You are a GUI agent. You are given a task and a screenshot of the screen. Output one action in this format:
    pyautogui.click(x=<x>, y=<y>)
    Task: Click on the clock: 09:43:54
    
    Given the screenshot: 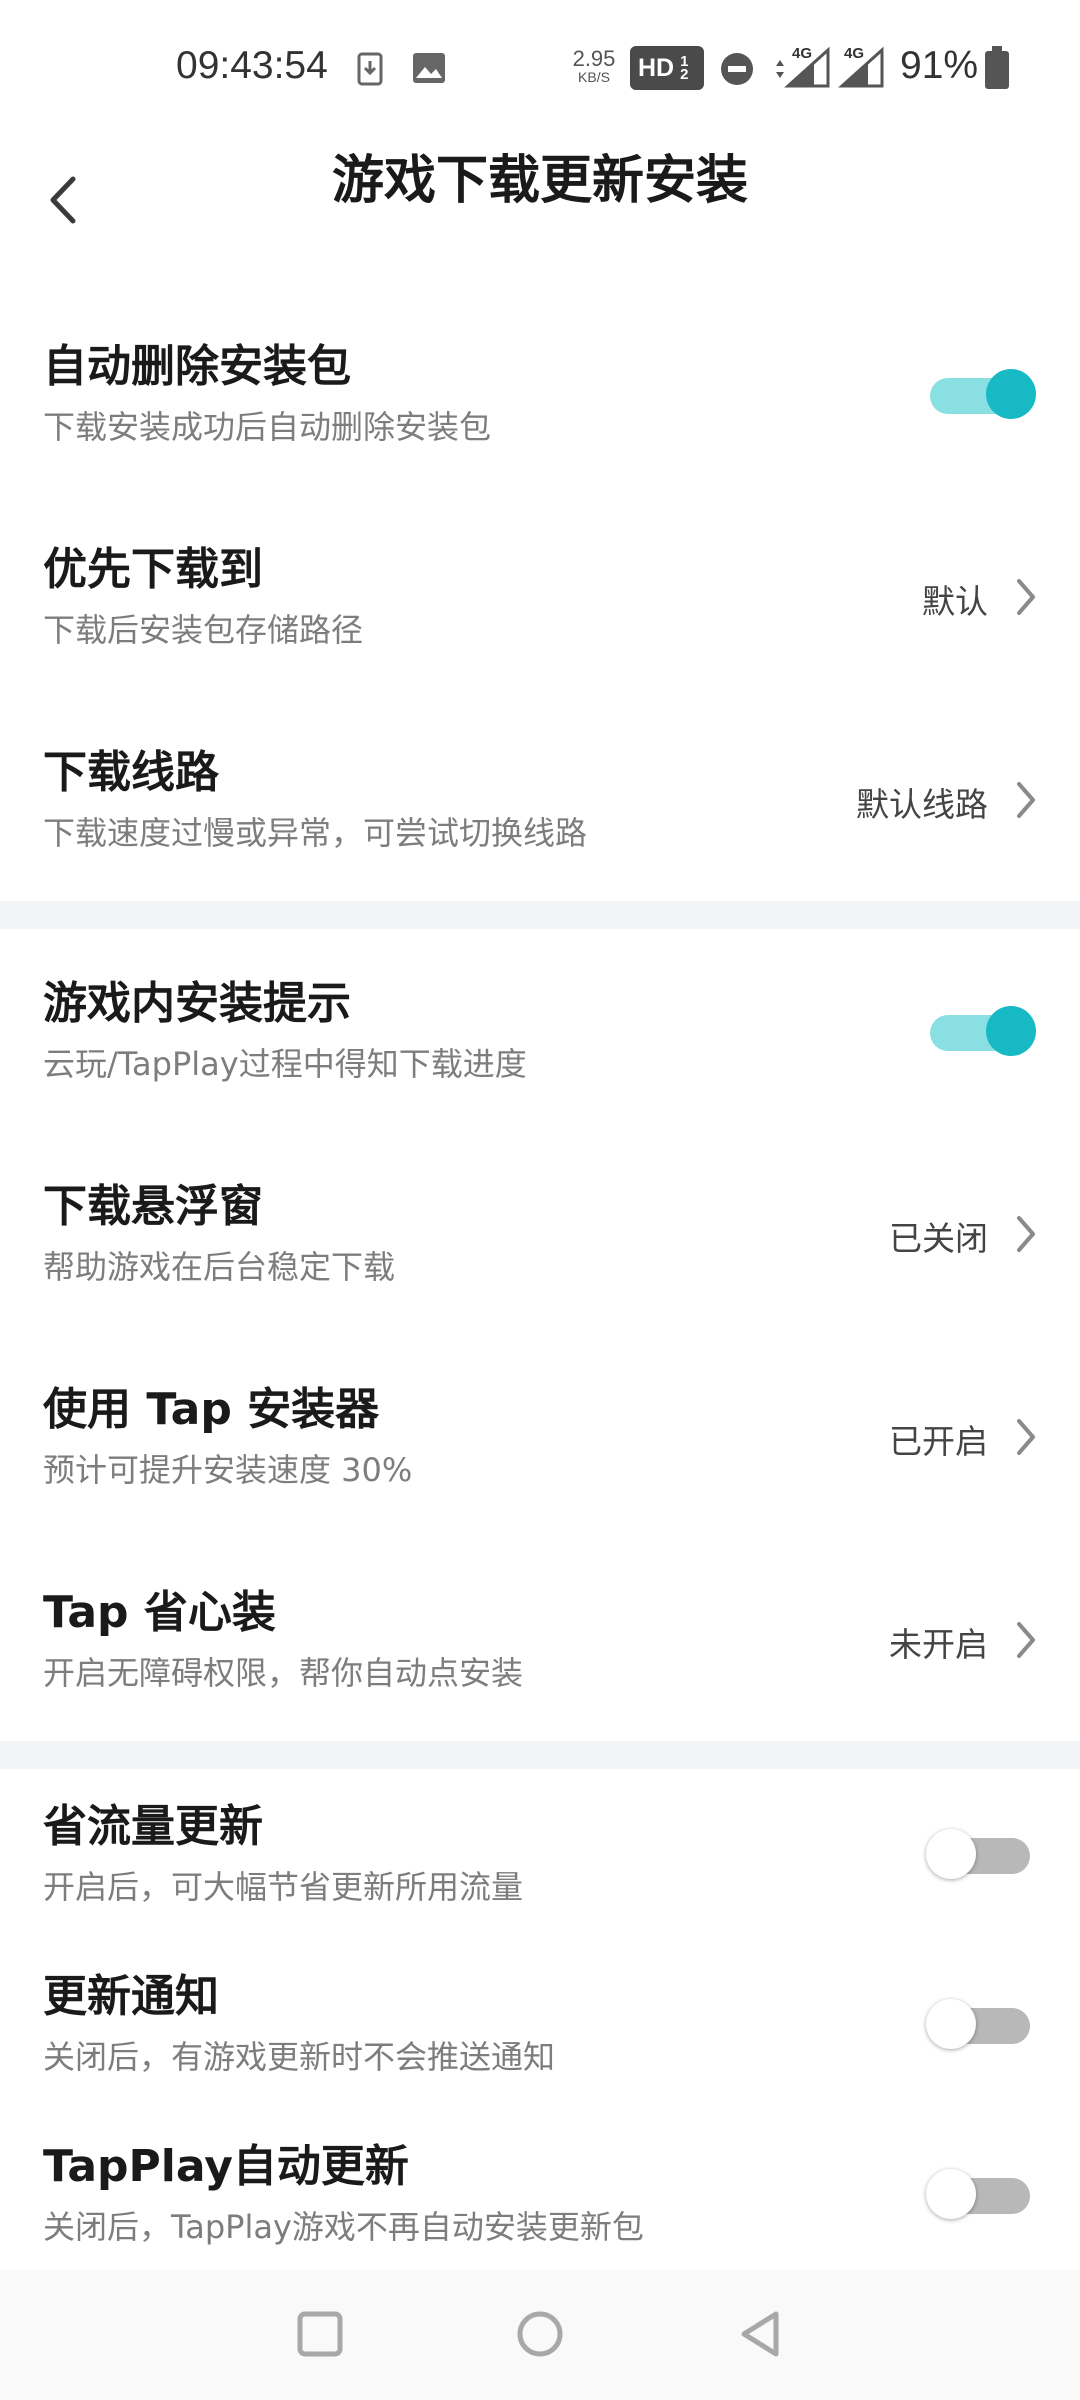 What is the action you would take?
    pyautogui.click(x=252, y=65)
    